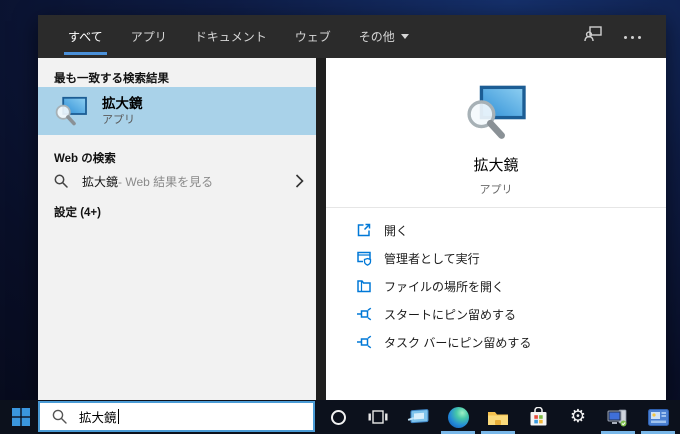  I want to click on action-open-file-location: ファイルの場所を開く, so click(496, 286).